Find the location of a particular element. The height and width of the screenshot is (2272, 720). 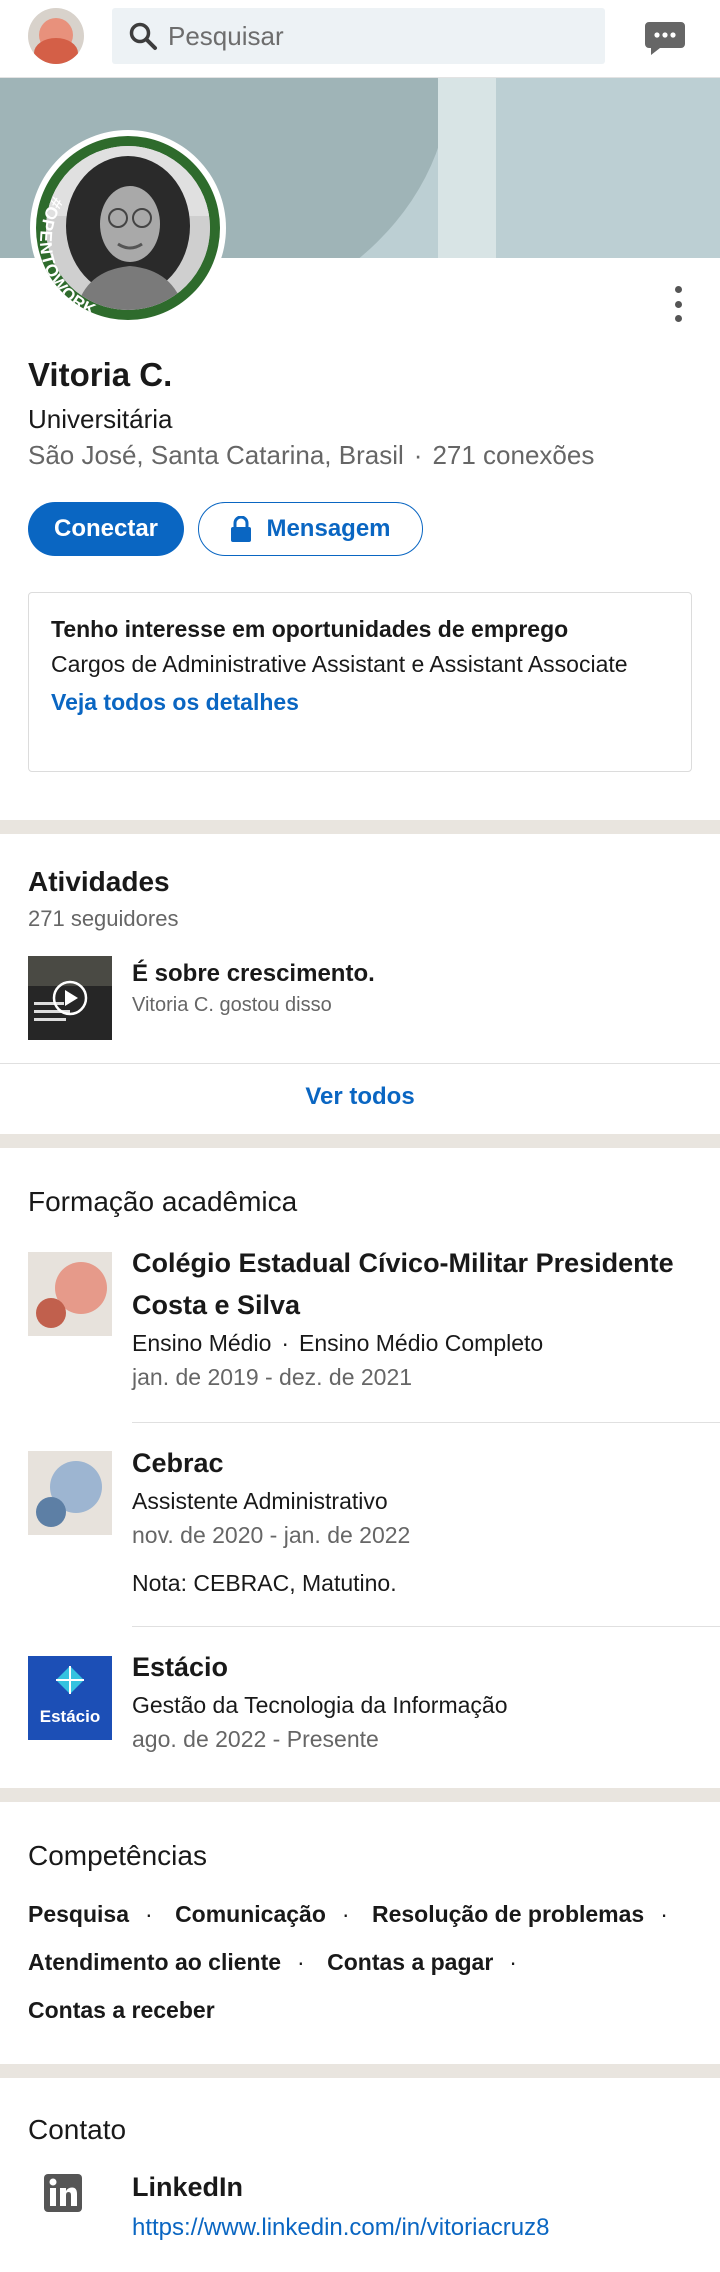

followers-count: 271 seguidores is located at coordinates (103, 918).